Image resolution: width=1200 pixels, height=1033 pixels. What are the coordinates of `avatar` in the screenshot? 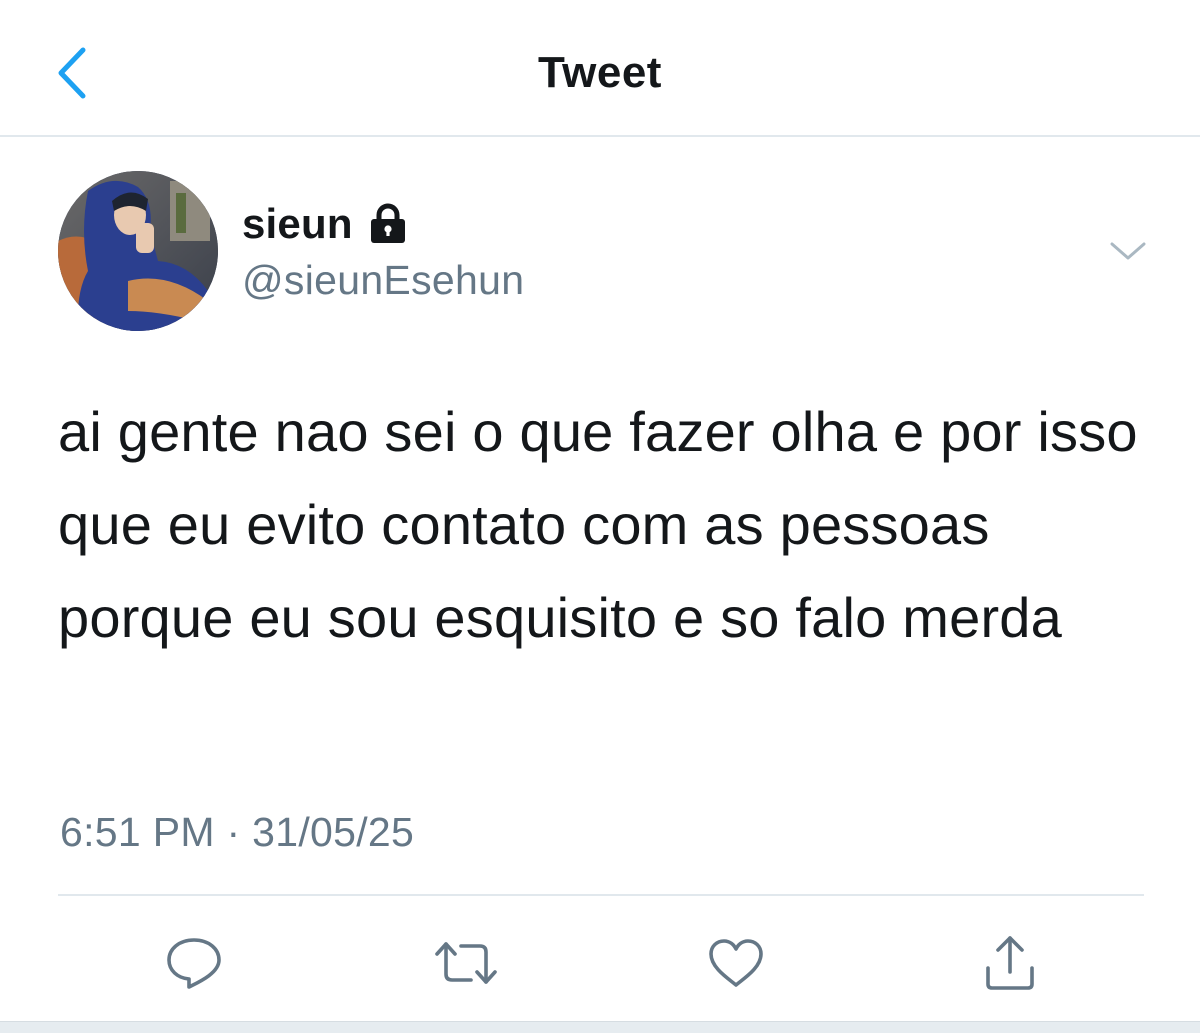 It's located at (138, 251).